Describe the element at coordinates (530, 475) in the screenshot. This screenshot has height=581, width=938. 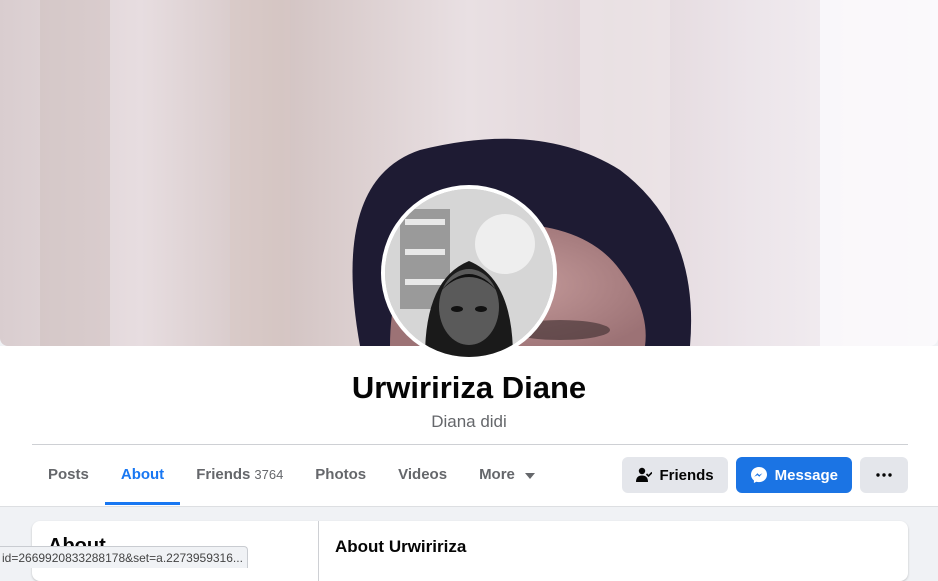
I see `caret-down-icon` at that location.